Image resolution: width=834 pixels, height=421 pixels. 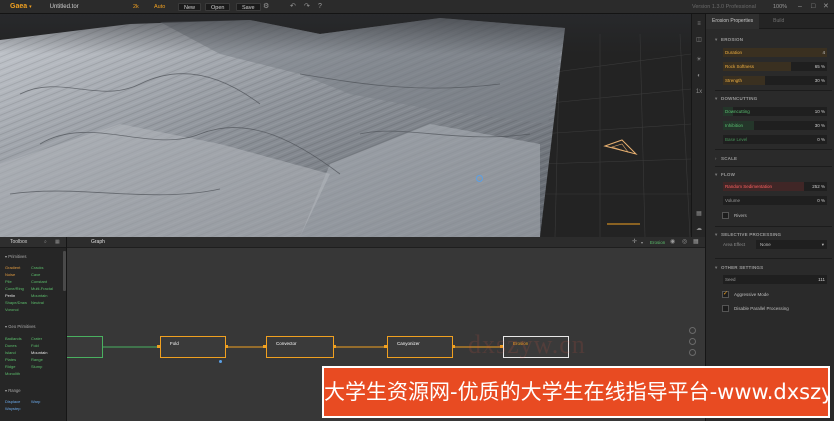 I want to click on toolbox-item: Waystep, so click(x=12, y=408).